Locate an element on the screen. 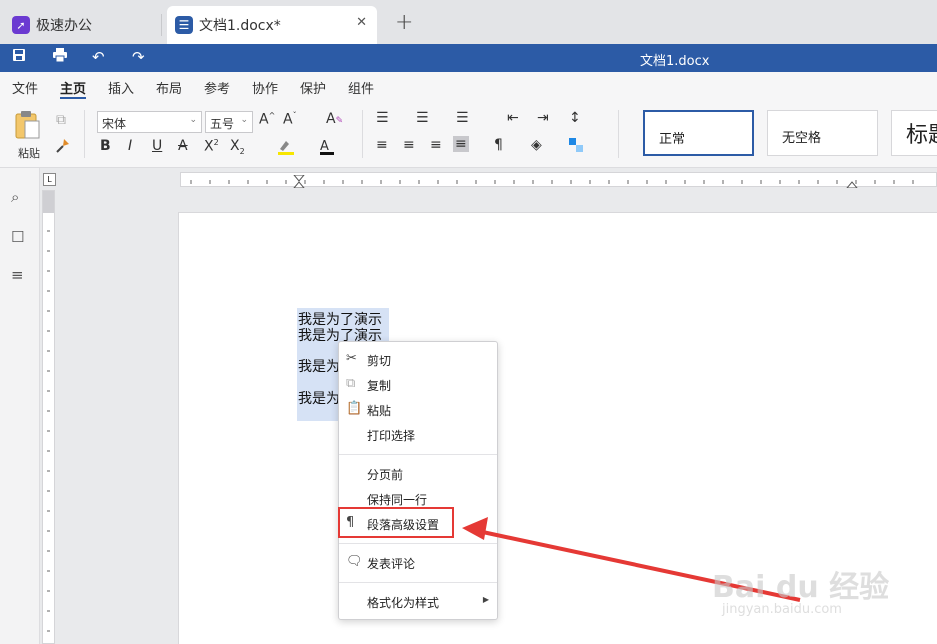  menu-item-add-comment: 🗨 发表评论 is located at coordinates (418, 562).